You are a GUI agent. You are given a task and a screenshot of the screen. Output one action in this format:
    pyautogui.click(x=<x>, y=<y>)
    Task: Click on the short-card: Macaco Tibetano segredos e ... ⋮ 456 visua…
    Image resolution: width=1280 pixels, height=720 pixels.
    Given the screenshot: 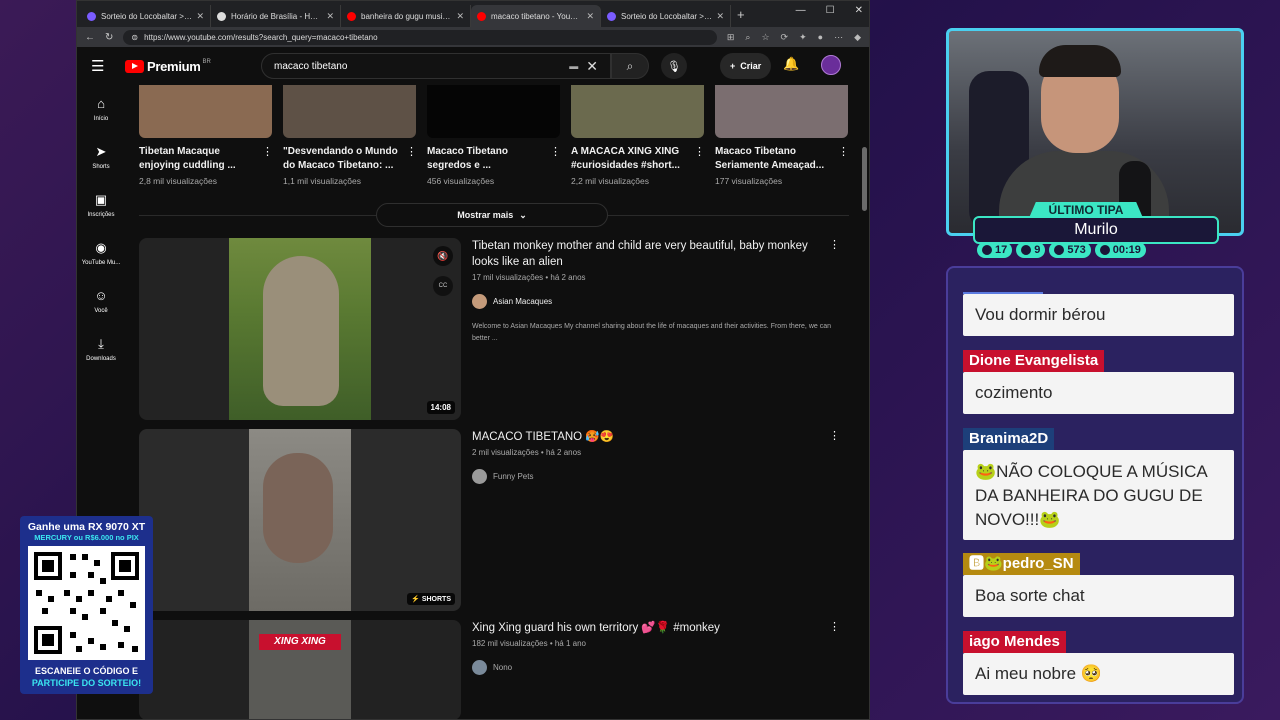 What is the action you would take?
    pyautogui.click(x=494, y=135)
    